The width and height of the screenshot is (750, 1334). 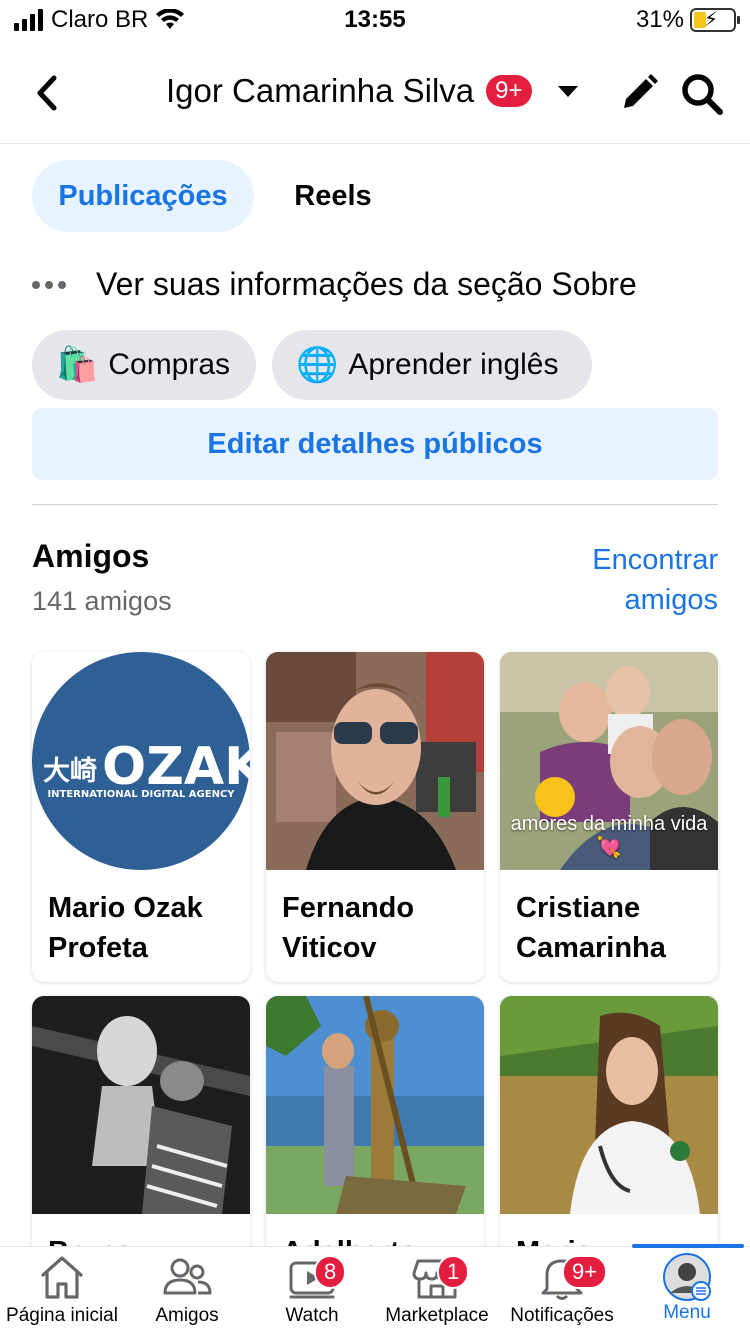 I want to click on tab-label: Página inicial, so click(x=62, y=1315).